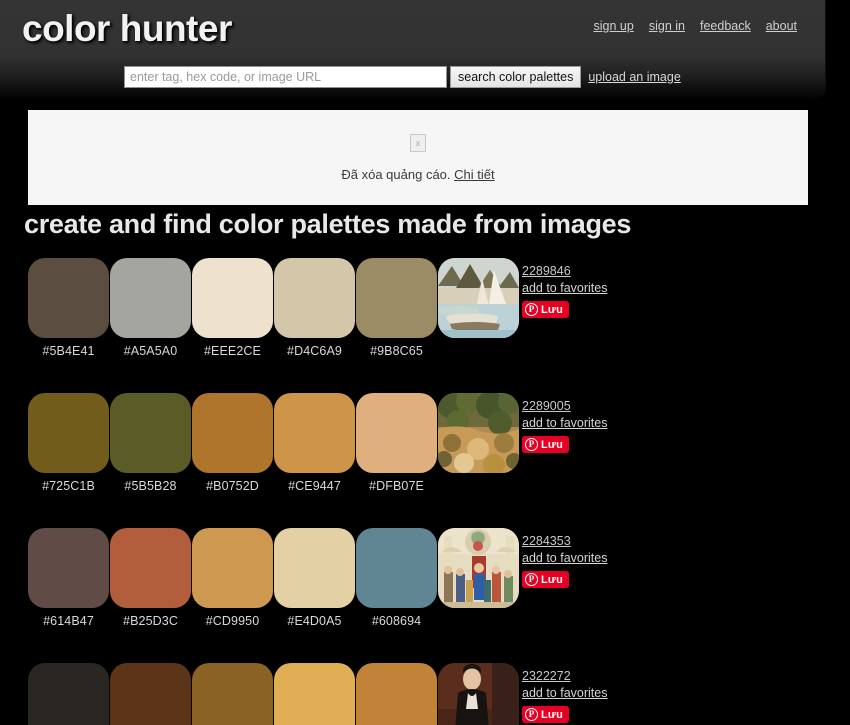 This screenshot has height=725, width=850. I want to click on swatch: #8A6224, so click(232, 694).